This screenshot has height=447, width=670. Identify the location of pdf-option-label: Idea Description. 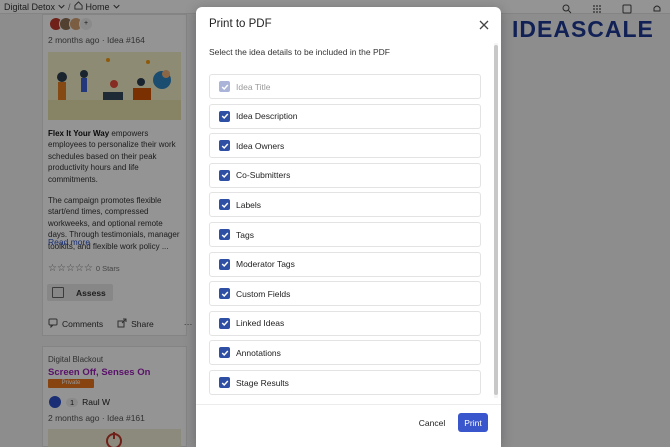
(267, 116).